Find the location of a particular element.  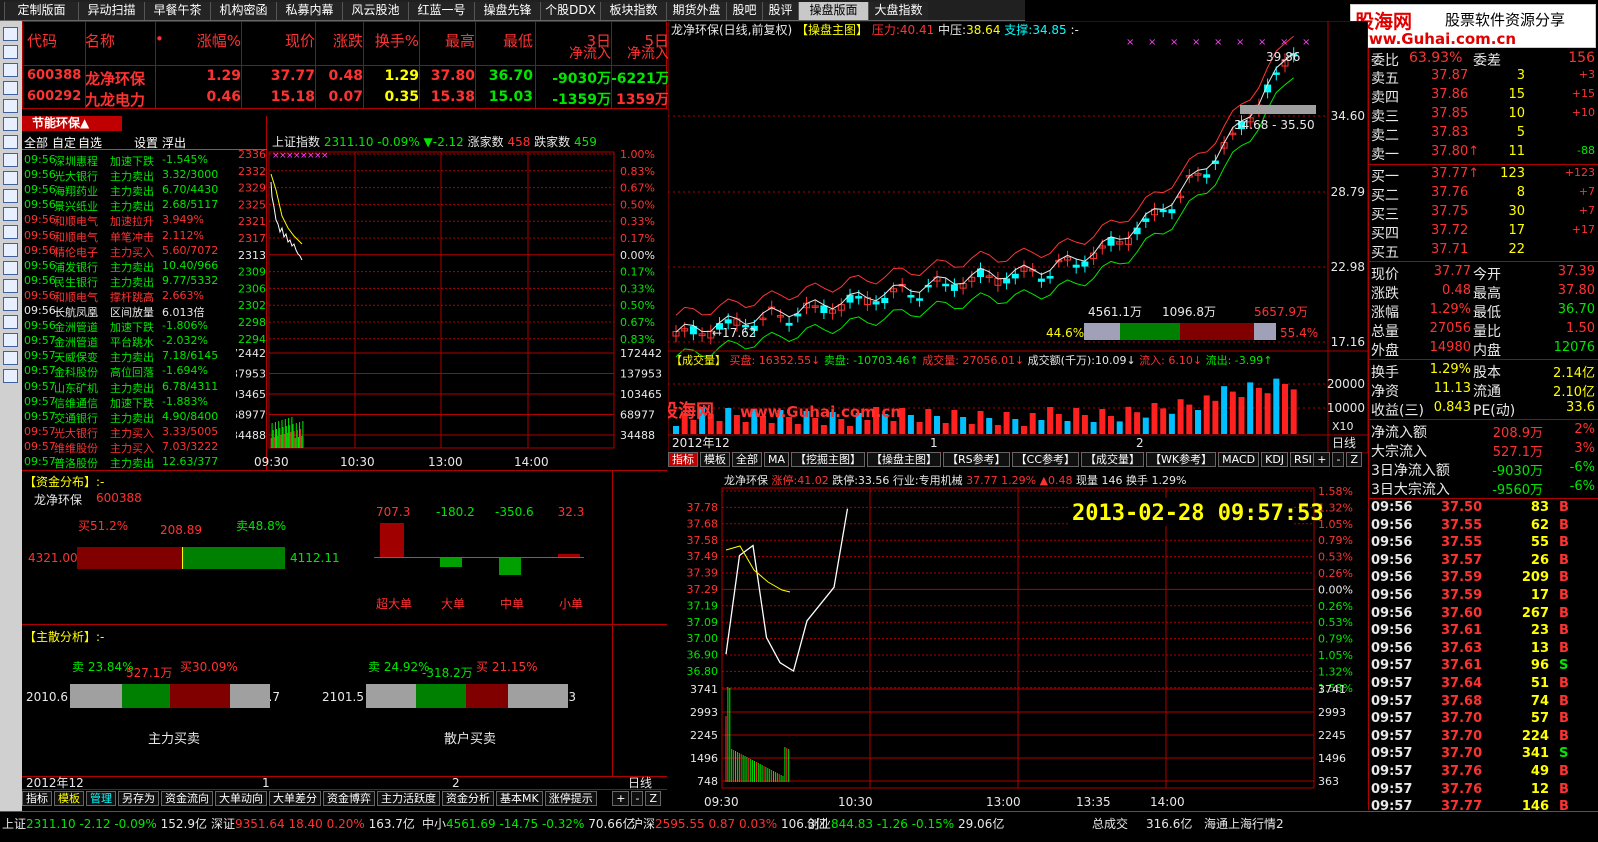

kline-btn-0: 指标 is located at coordinates (683, 459).